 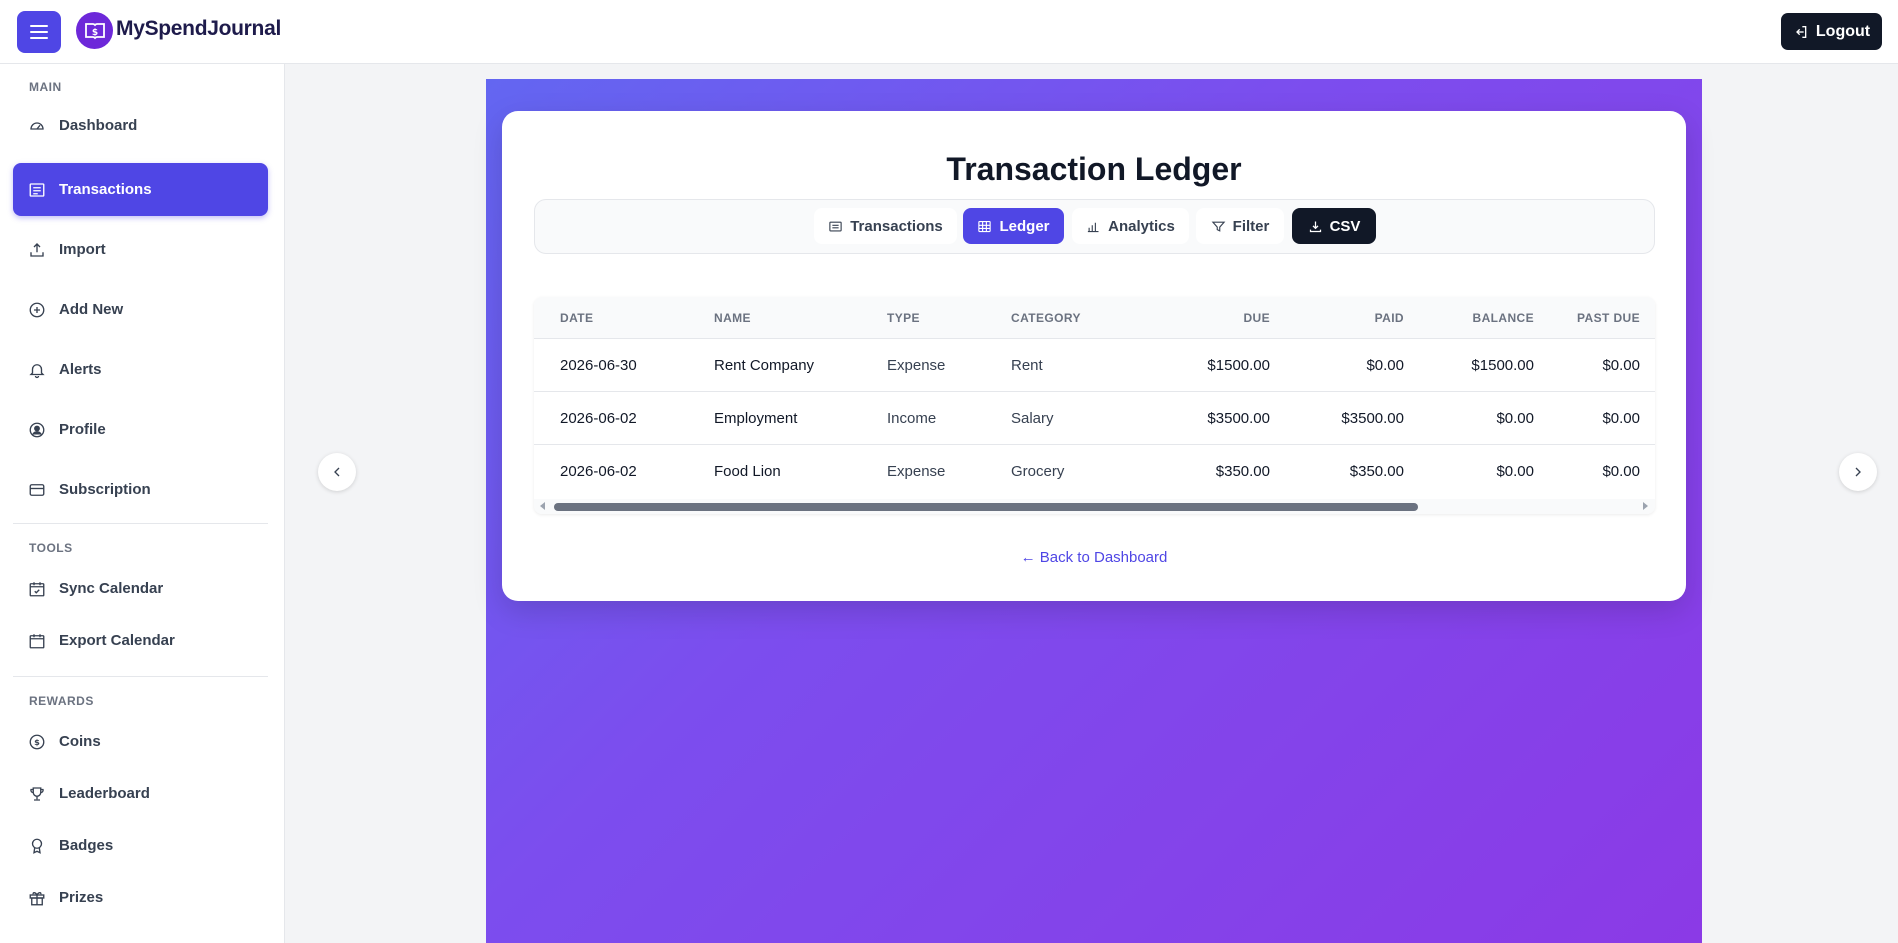 I want to click on tab-label: Transactions, so click(x=896, y=226).